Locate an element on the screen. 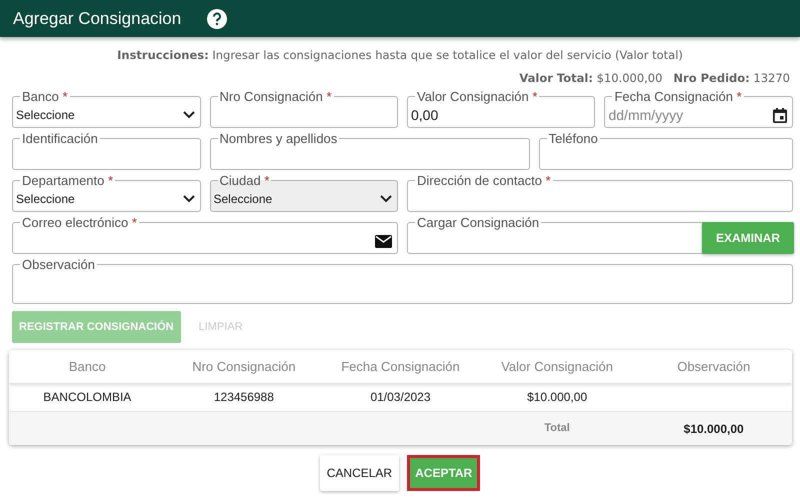 This screenshot has height=499, width=800. placeholder-text: dd/mm/yyyy is located at coordinates (646, 115).